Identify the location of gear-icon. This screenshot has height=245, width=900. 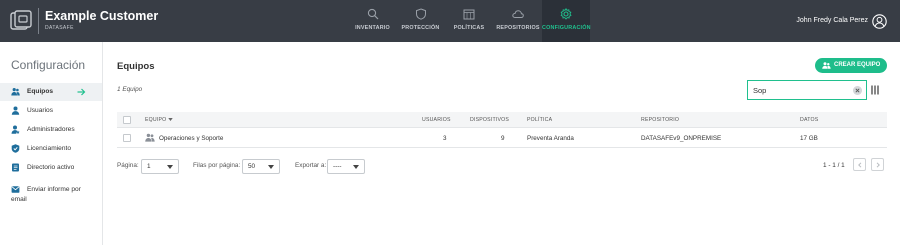
(566, 14).